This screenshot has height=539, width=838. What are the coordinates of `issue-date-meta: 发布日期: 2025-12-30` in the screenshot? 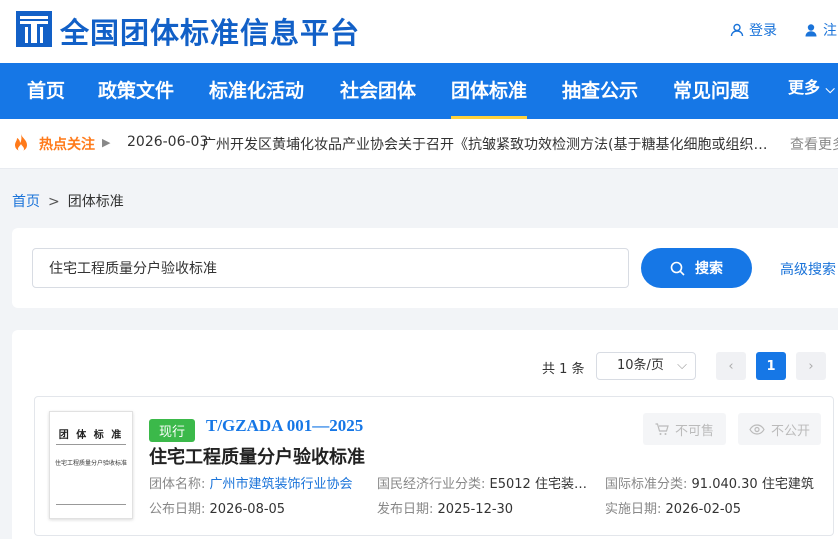 It's located at (445, 507).